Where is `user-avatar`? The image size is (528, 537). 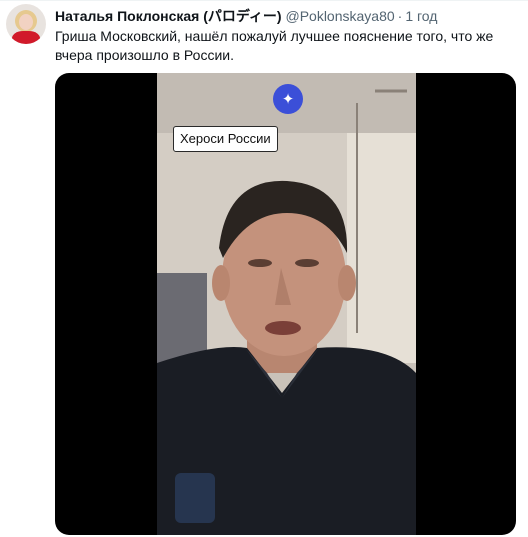 user-avatar is located at coordinates (26, 24).